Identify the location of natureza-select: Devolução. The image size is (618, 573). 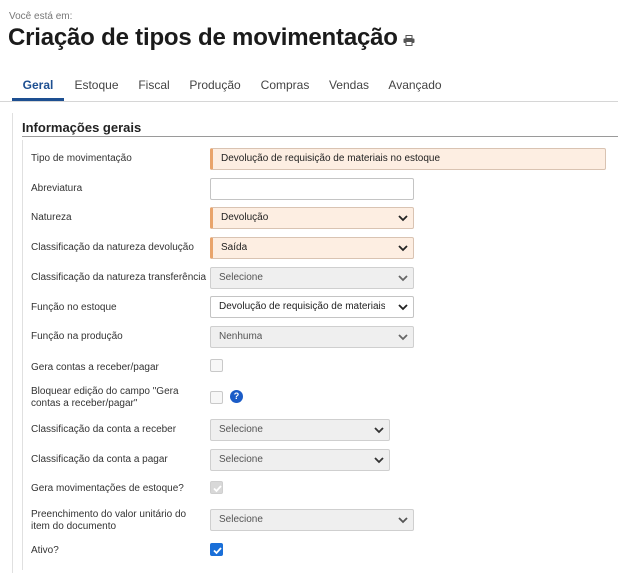
(312, 218).